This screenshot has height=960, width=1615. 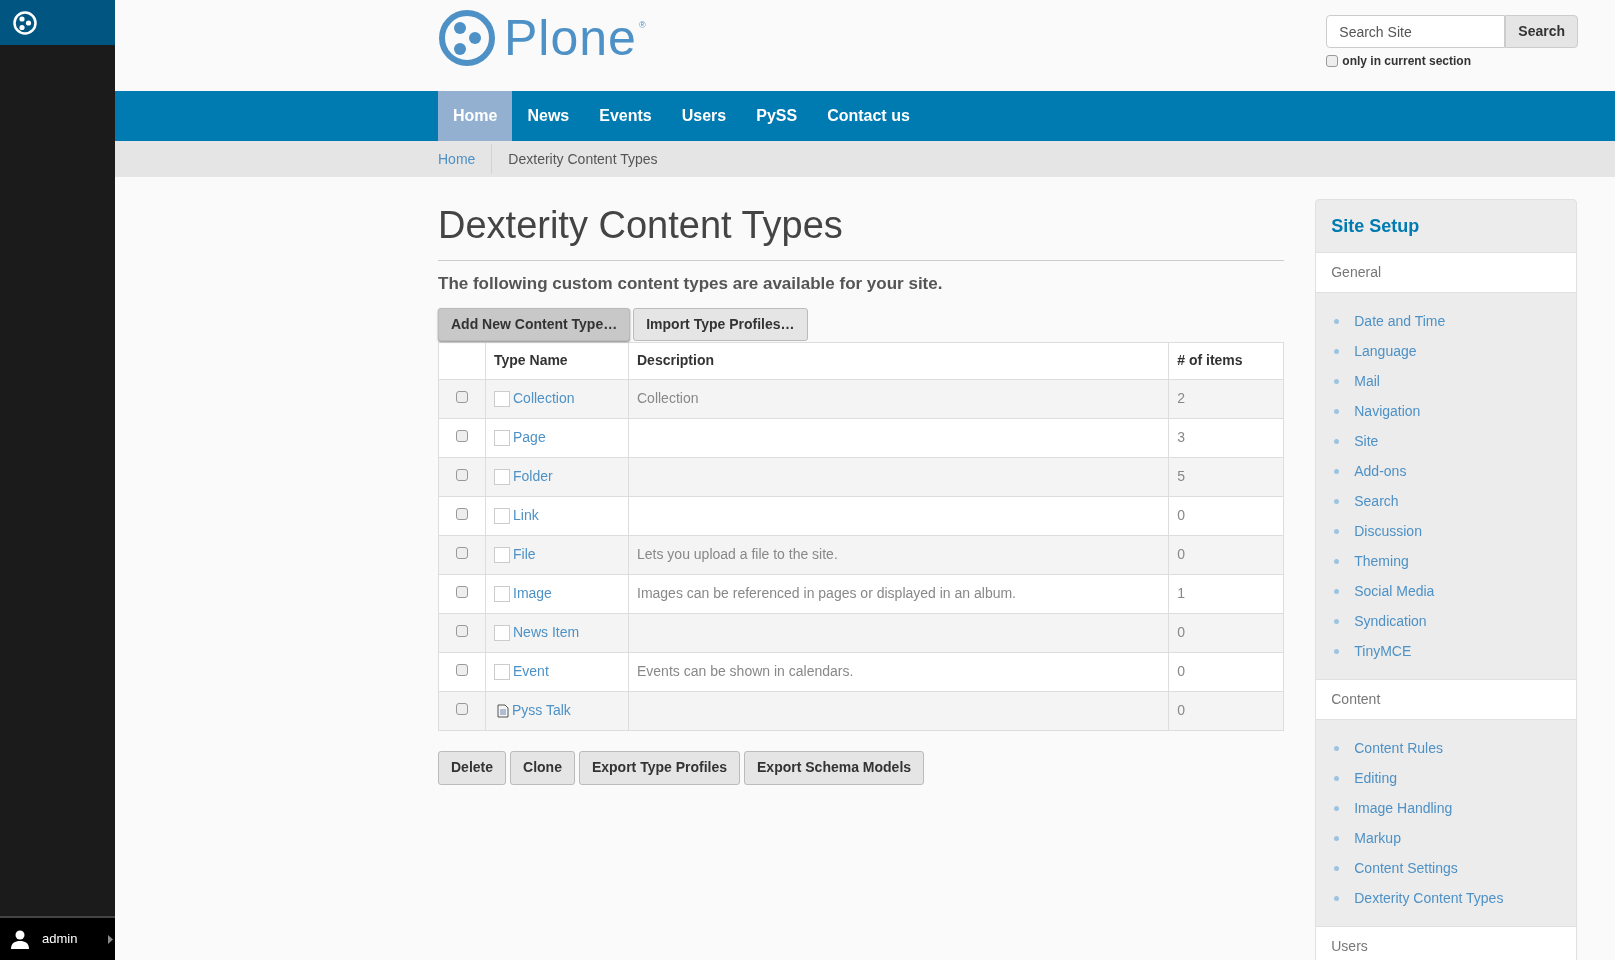 I want to click on search-field: Search Site, so click(x=1416, y=31).